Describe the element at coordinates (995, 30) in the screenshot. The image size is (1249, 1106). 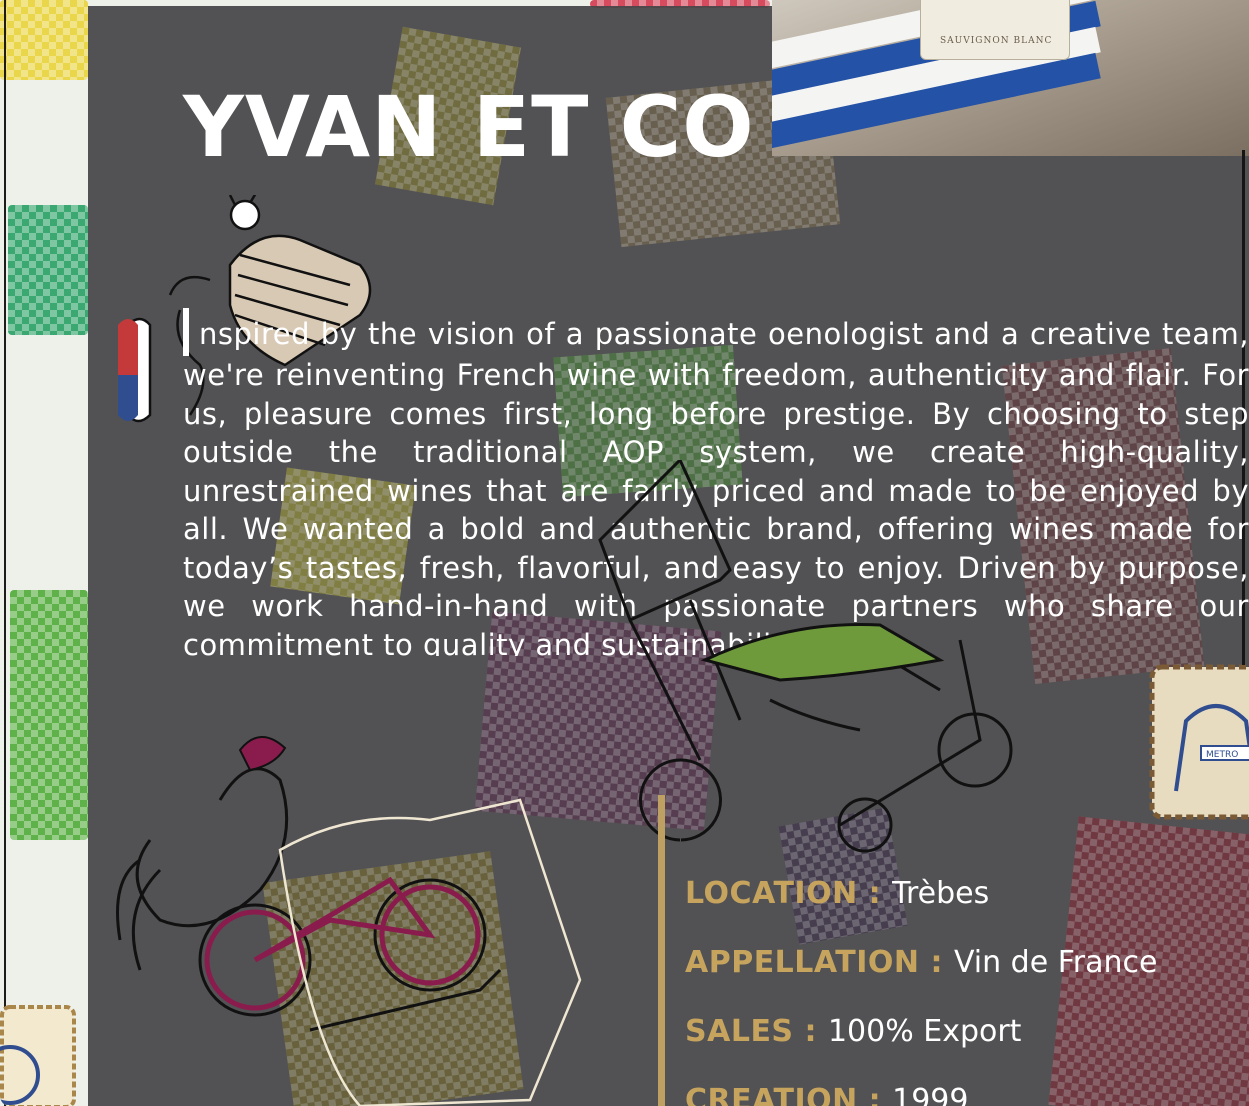
I see `wine-bottle-label` at that location.